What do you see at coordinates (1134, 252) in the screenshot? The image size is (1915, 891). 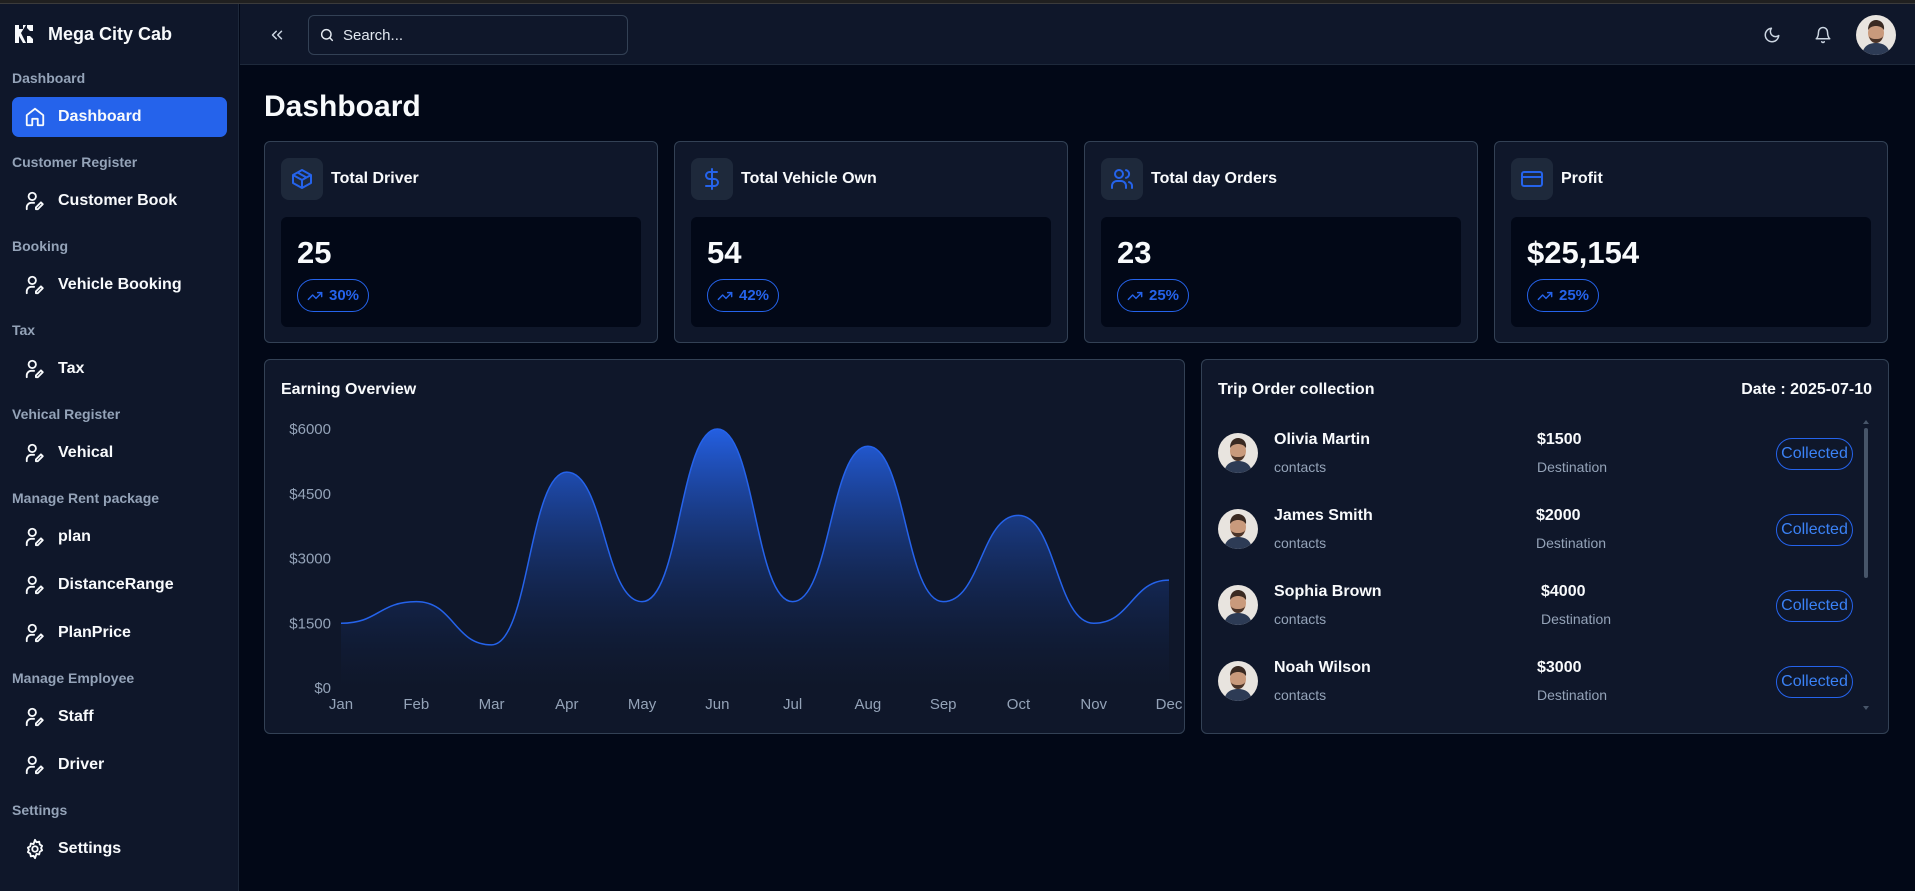 I see `stat-value: 23` at bounding box center [1134, 252].